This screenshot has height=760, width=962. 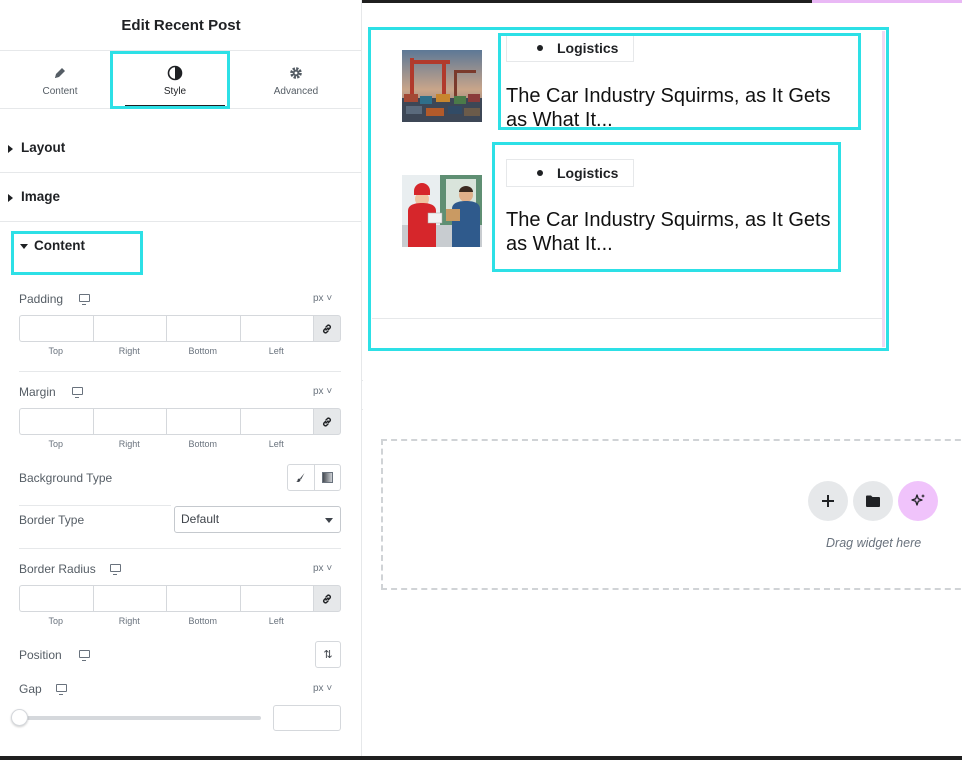 I want to click on tab-content: Content, so click(x=60, y=79).